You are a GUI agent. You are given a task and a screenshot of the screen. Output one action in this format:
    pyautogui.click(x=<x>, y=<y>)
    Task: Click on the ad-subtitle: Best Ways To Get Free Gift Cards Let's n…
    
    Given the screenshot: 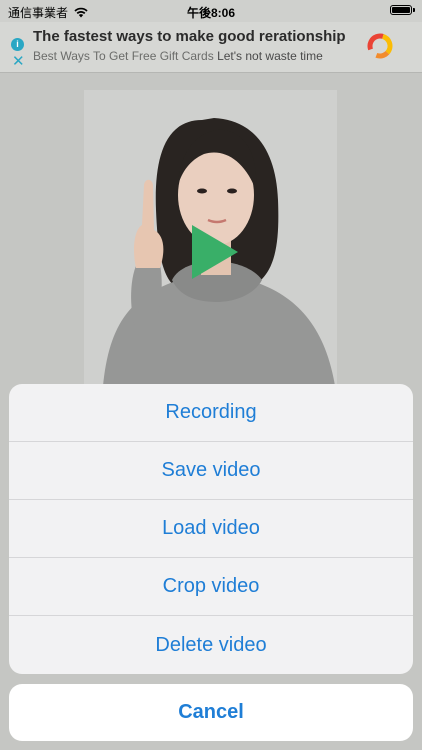 What is the action you would take?
    pyautogui.click(x=178, y=56)
    